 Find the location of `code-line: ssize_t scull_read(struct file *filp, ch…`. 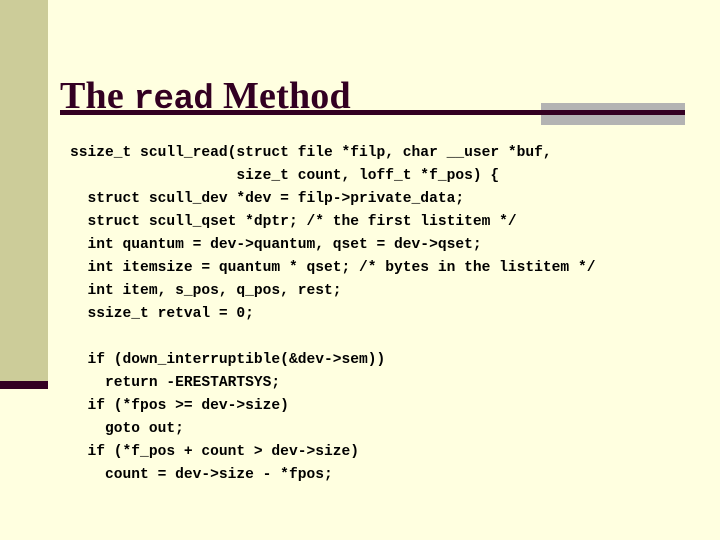

code-line: ssize_t scull_read(struct file *filp, ch… is located at coordinates (311, 152).